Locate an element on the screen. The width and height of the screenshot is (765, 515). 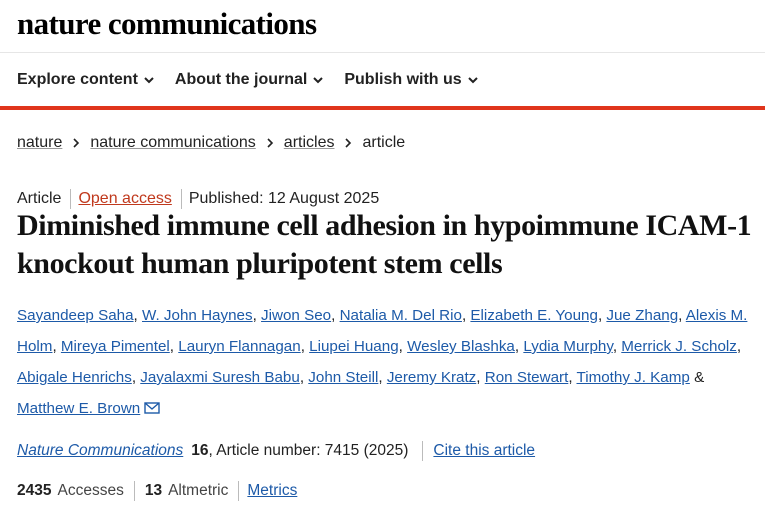
metrics-link: Metrics is located at coordinates (272, 491).